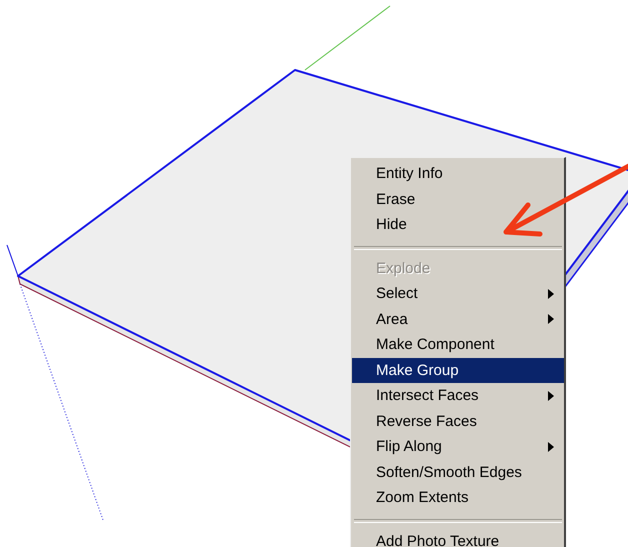 This screenshot has width=628, height=547. I want to click on menu-item: Area, so click(458, 319).